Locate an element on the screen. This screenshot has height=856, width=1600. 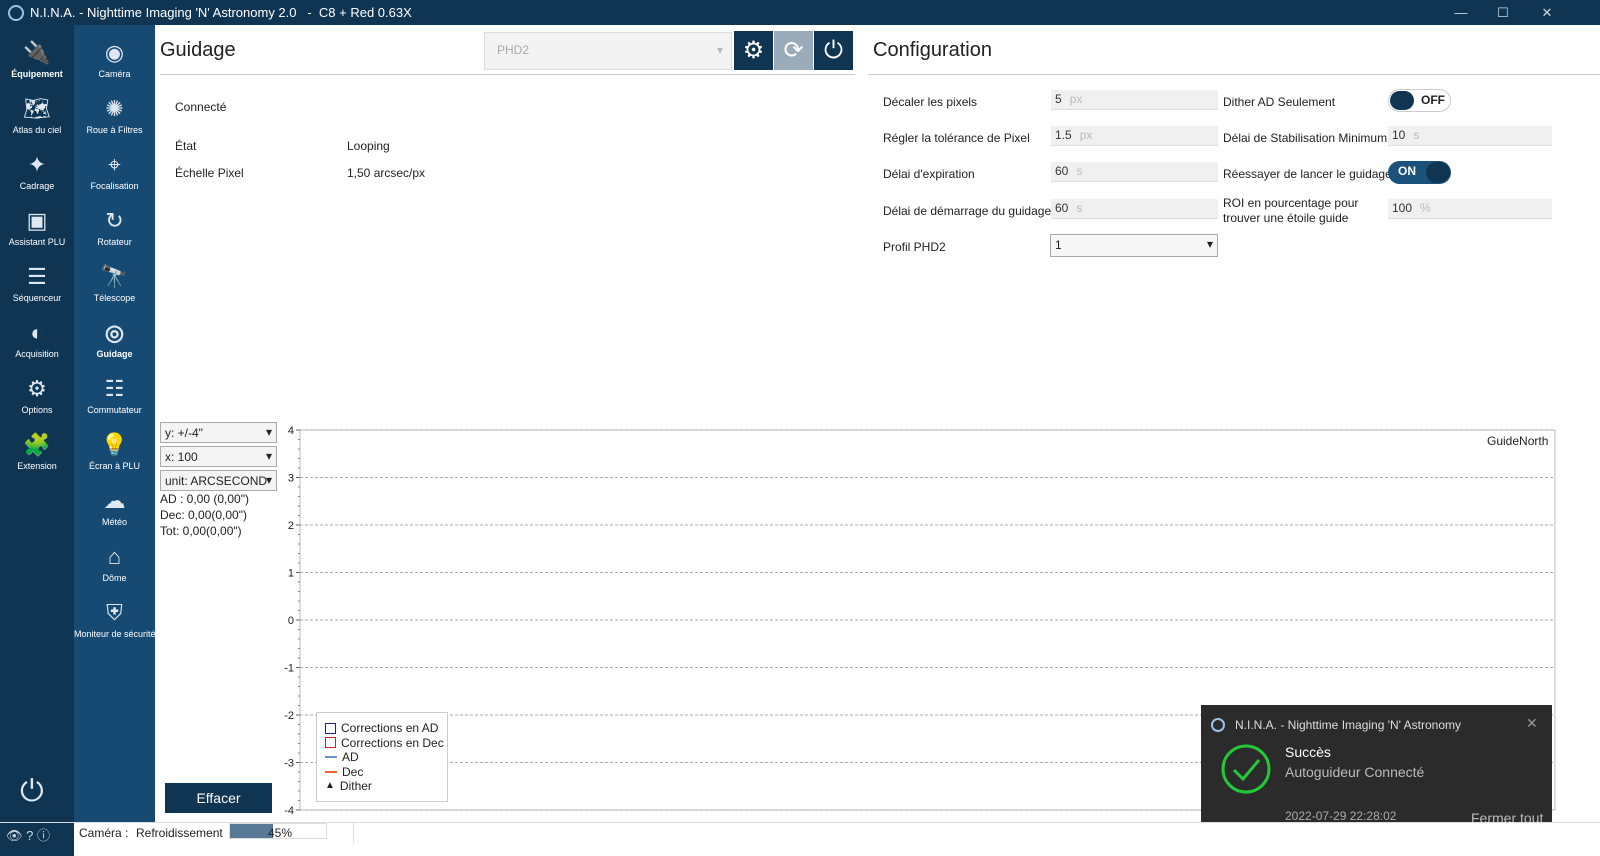
sidebar-item-flat-wizard: ▣ Assistant PLU is located at coordinates (37, 227).